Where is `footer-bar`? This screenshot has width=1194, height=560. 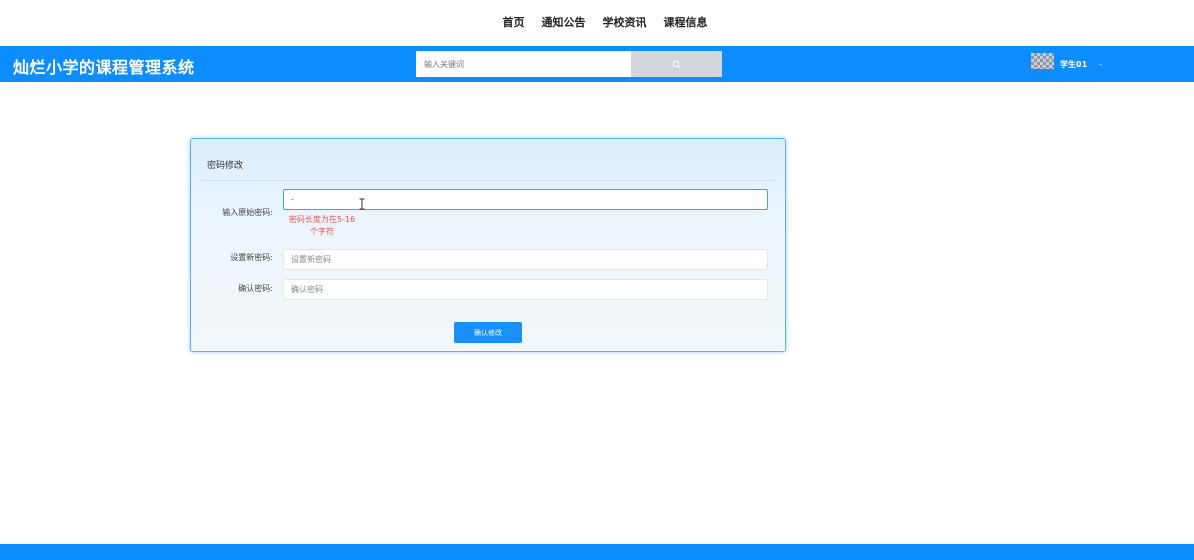 footer-bar is located at coordinates (597, 552).